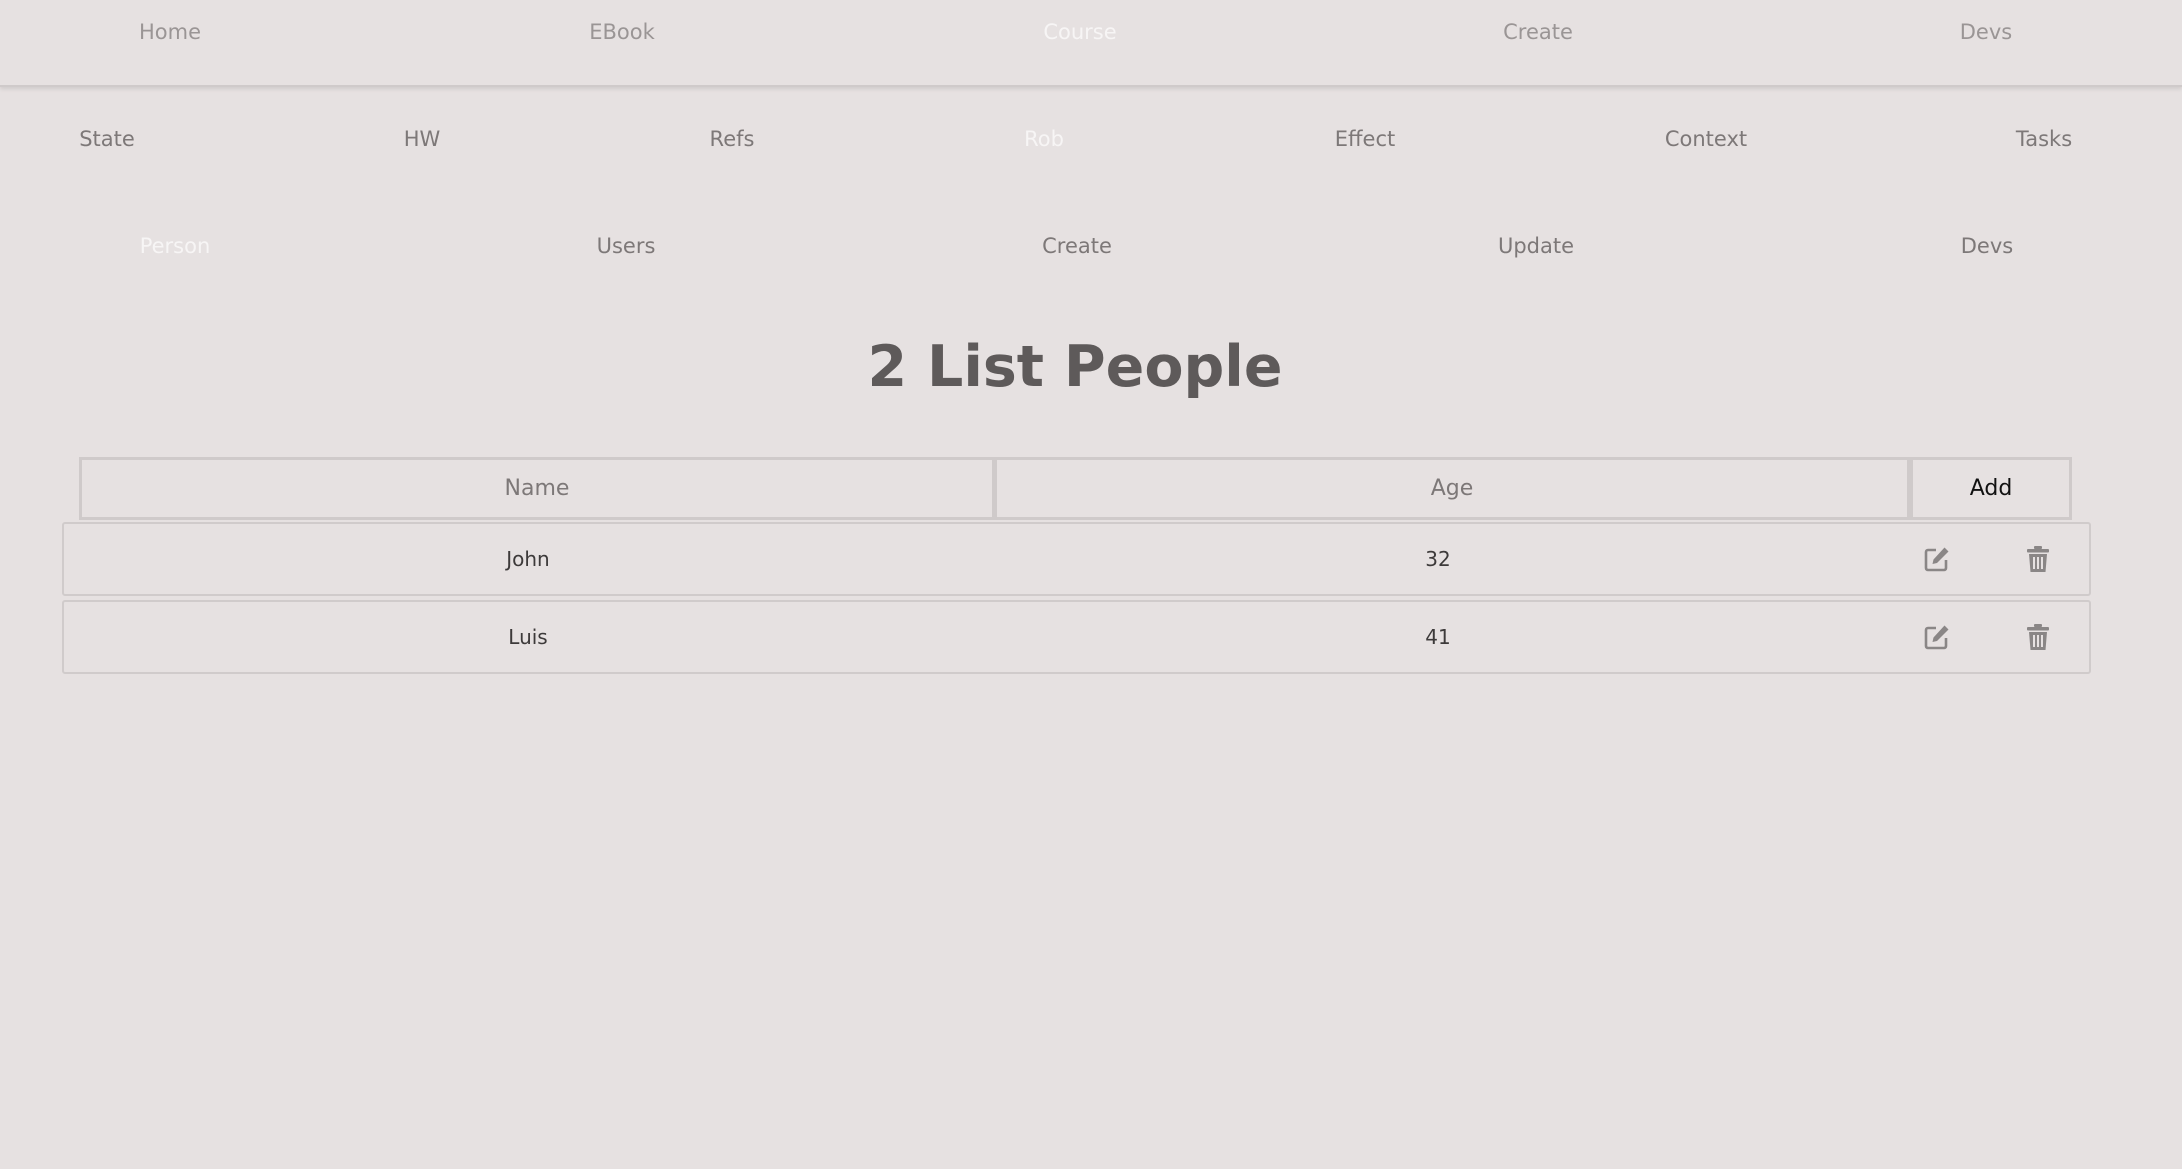 The image size is (2182, 1169). What do you see at coordinates (1075, 367) in the screenshot?
I see `page-title: 2 List People` at bounding box center [1075, 367].